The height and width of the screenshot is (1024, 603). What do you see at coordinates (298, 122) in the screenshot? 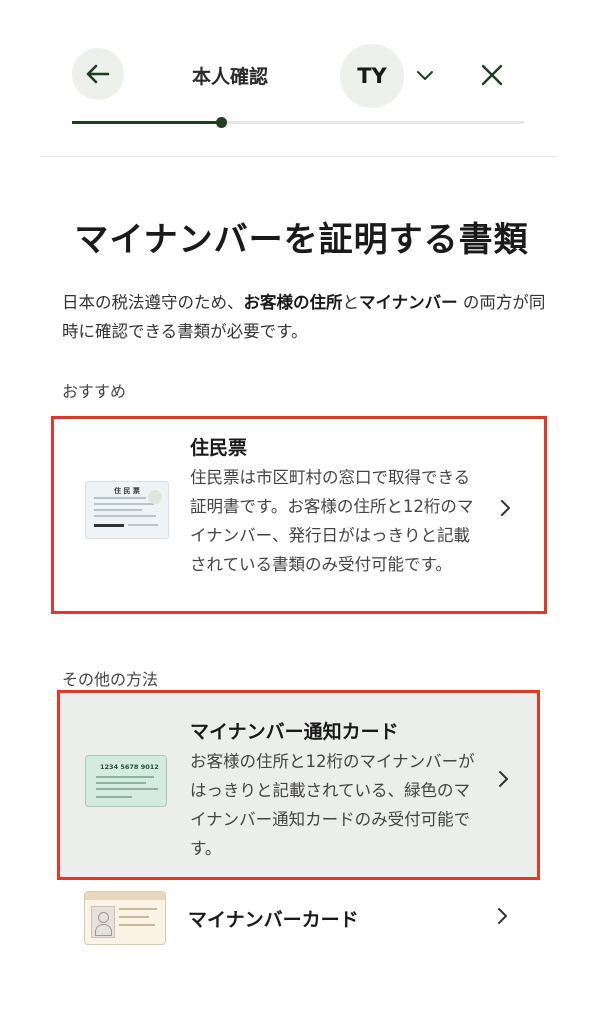
I see `progress-bar` at bounding box center [298, 122].